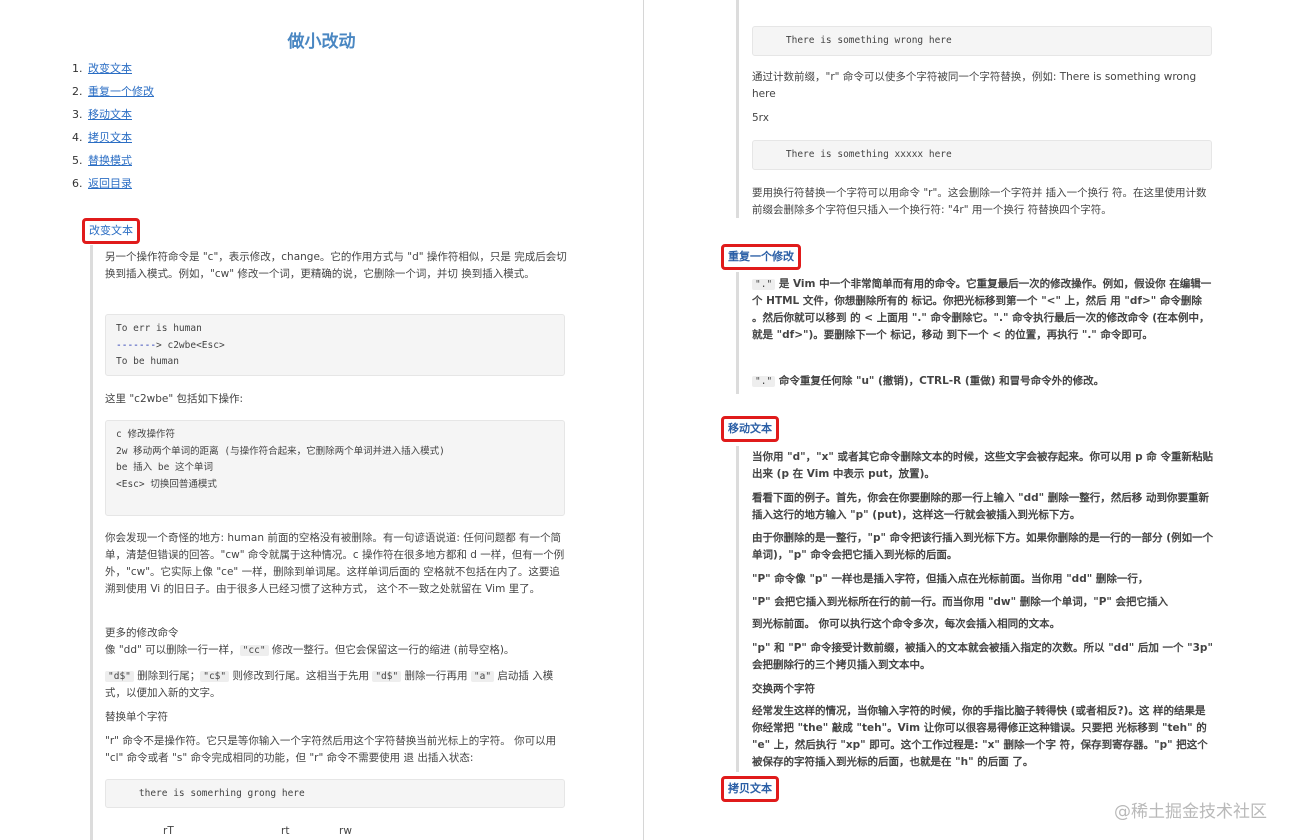  Describe the element at coordinates (136, 345) in the screenshot. I see `arrow-indicator: -------` at that location.